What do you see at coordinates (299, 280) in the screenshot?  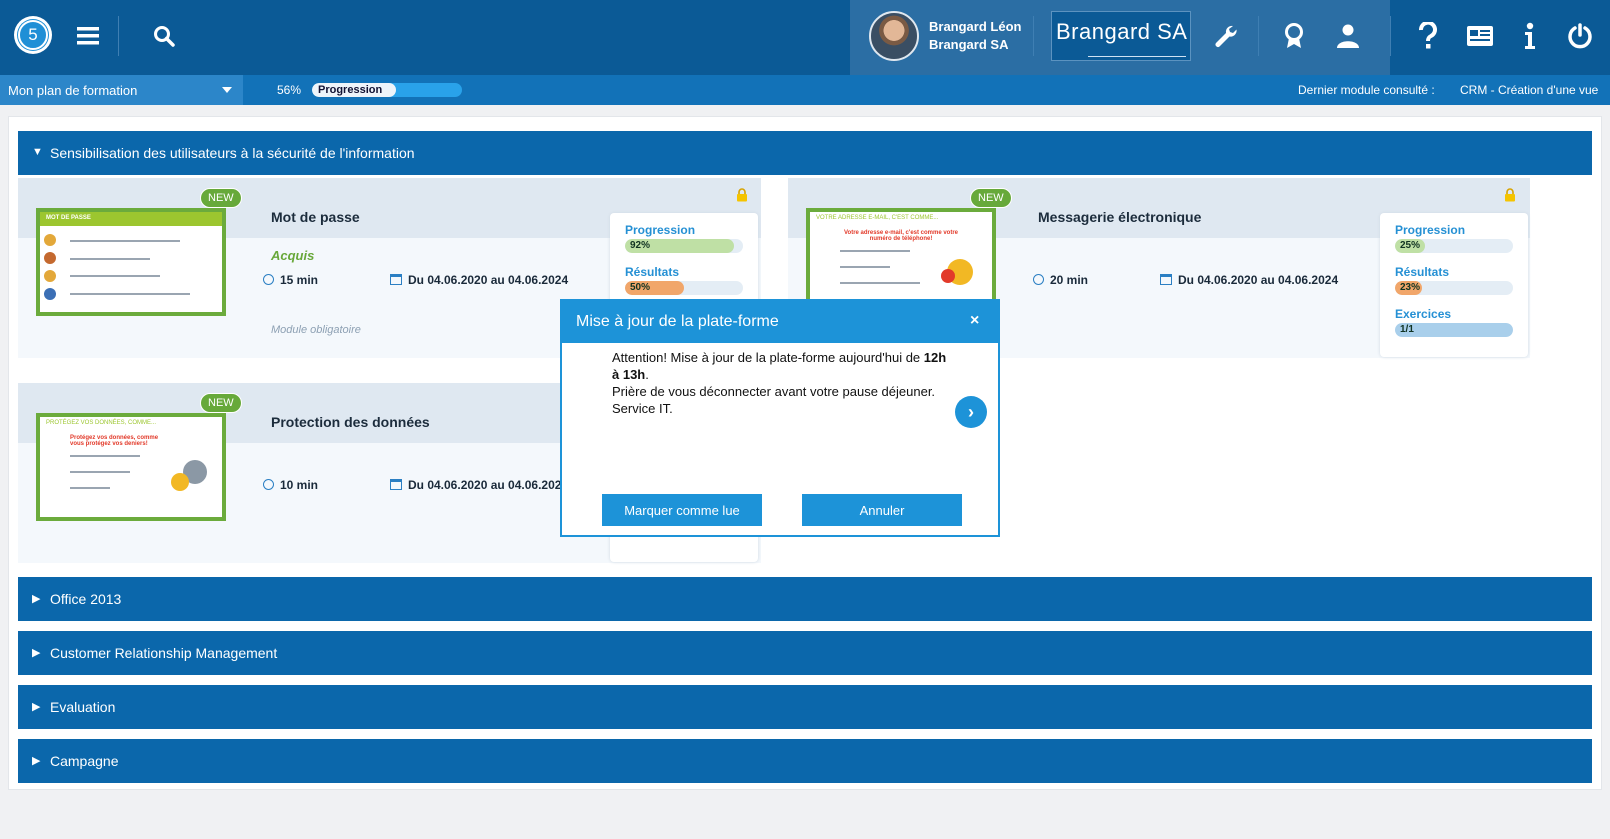 I see `duration-text: 15 min` at bounding box center [299, 280].